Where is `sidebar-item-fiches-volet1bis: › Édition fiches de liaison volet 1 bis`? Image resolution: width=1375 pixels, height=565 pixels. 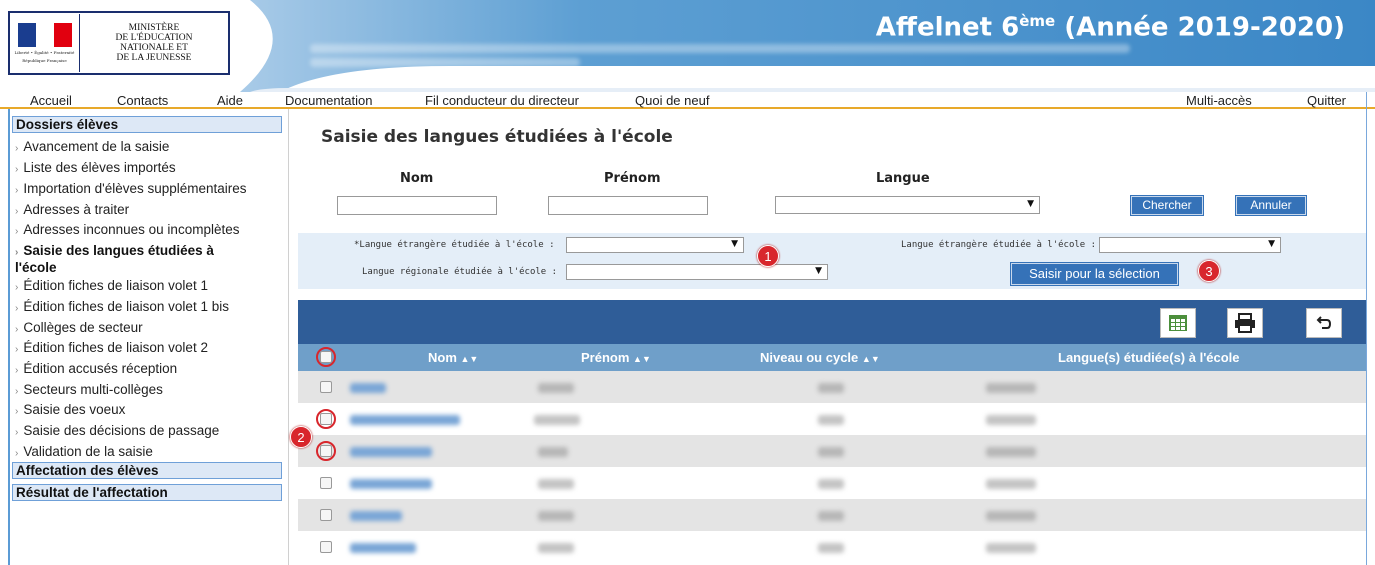 sidebar-item-fiches-volet1bis: › Édition fiches de liaison volet 1 bis is located at coordinates (122, 307).